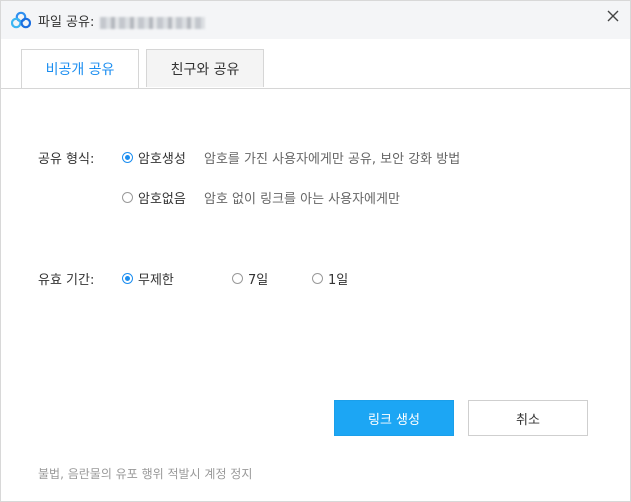  I want to click on tab-private-share-label: 비공개 공유, so click(80, 70).